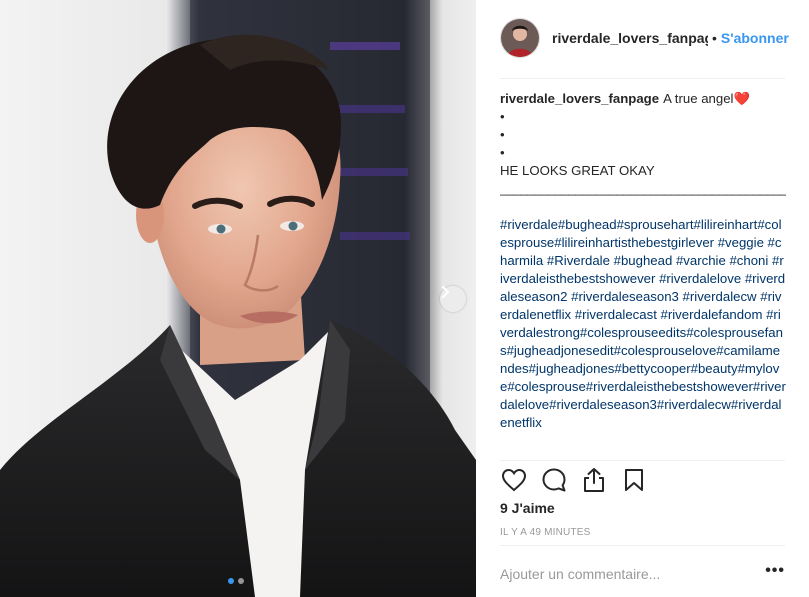  What do you see at coordinates (445, 292) in the screenshot?
I see `chevron-right-icon` at bounding box center [445, 292].